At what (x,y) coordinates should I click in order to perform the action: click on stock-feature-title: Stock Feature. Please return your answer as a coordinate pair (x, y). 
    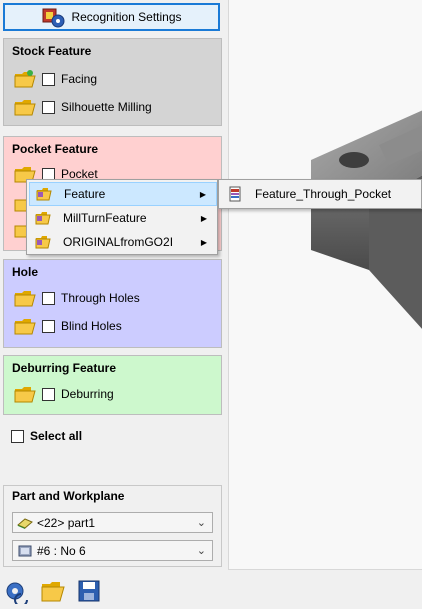
    Looking at the image, I should click on (52, 51).